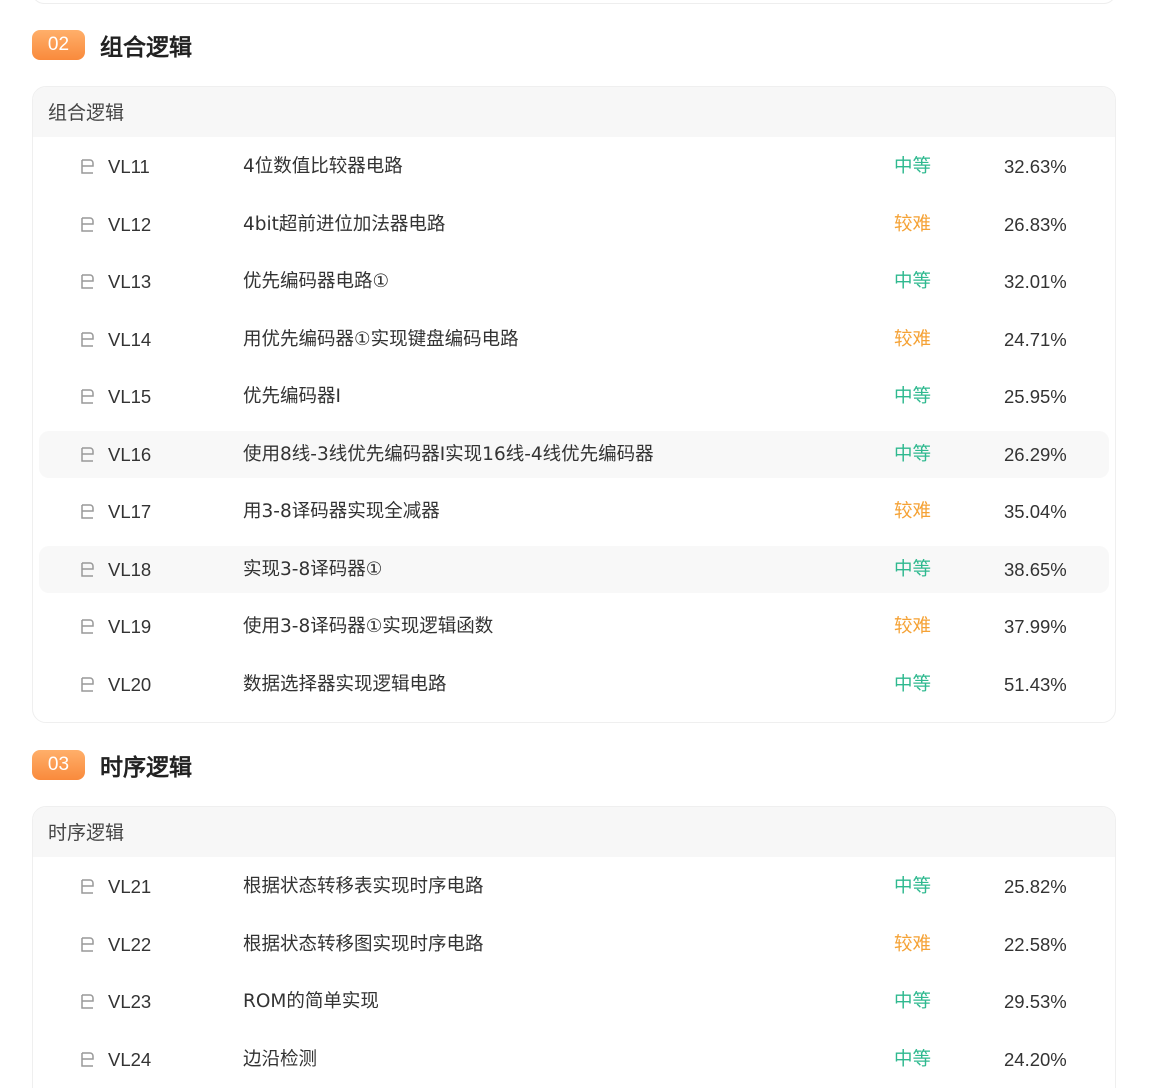  What do you see at coordinates (130, 944) in the screenshot?
I see `problem-code: VL22` at bounding box center [130, 944].